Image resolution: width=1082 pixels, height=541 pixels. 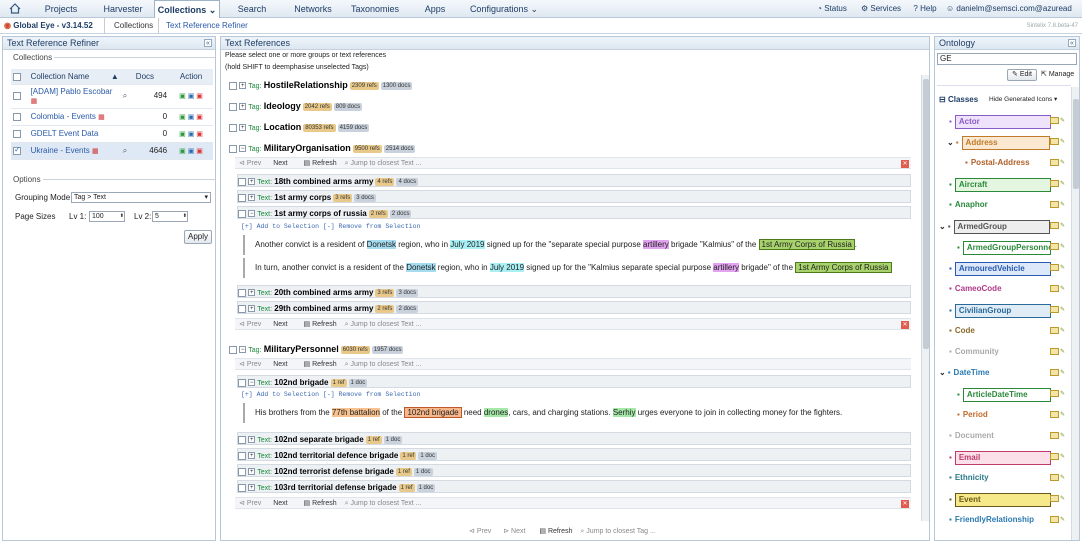 What do you see at coordinates (381, 244) in the screenshot?
I see `location-highlight: Donetsk` at bounding box center [381, 244].